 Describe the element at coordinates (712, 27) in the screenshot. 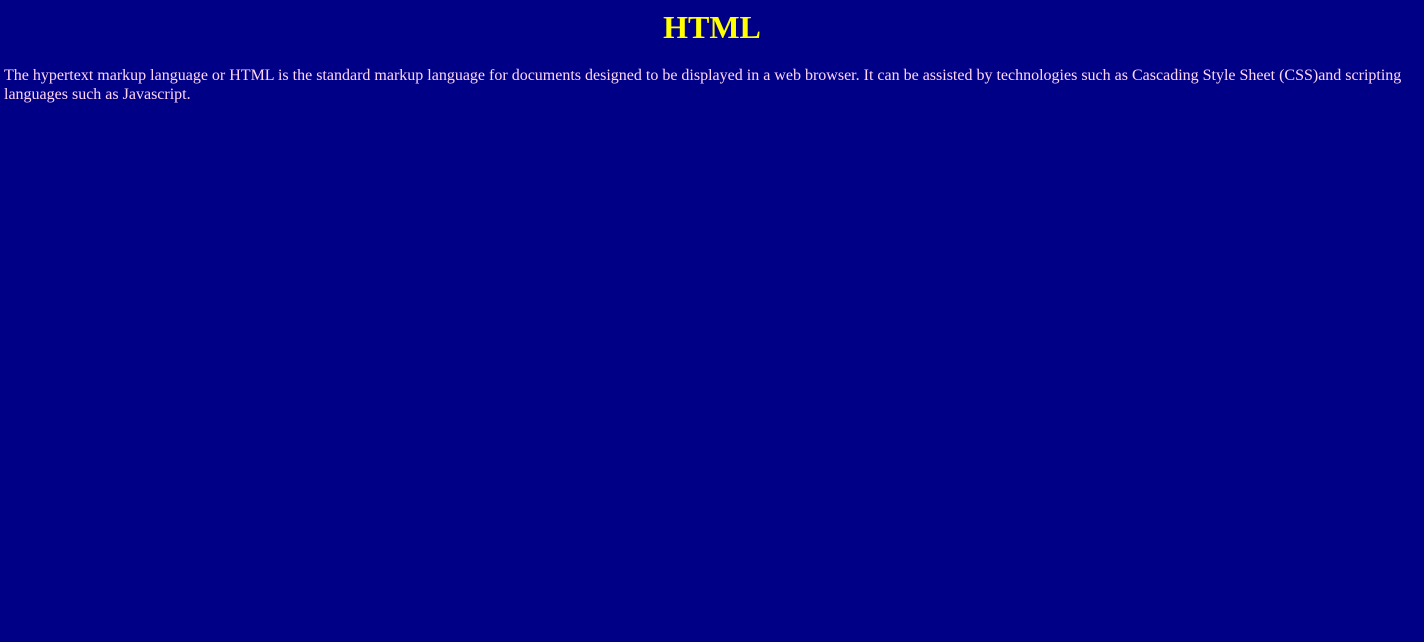

I see `page-title: HTML` at that location.